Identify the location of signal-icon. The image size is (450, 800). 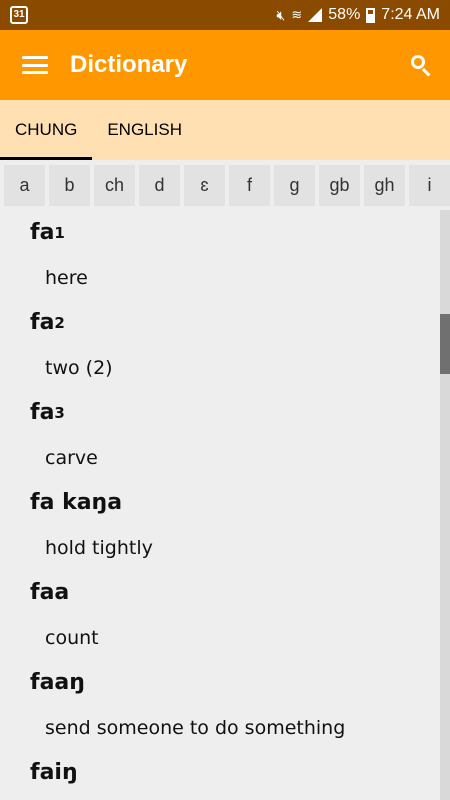
(315, 15).